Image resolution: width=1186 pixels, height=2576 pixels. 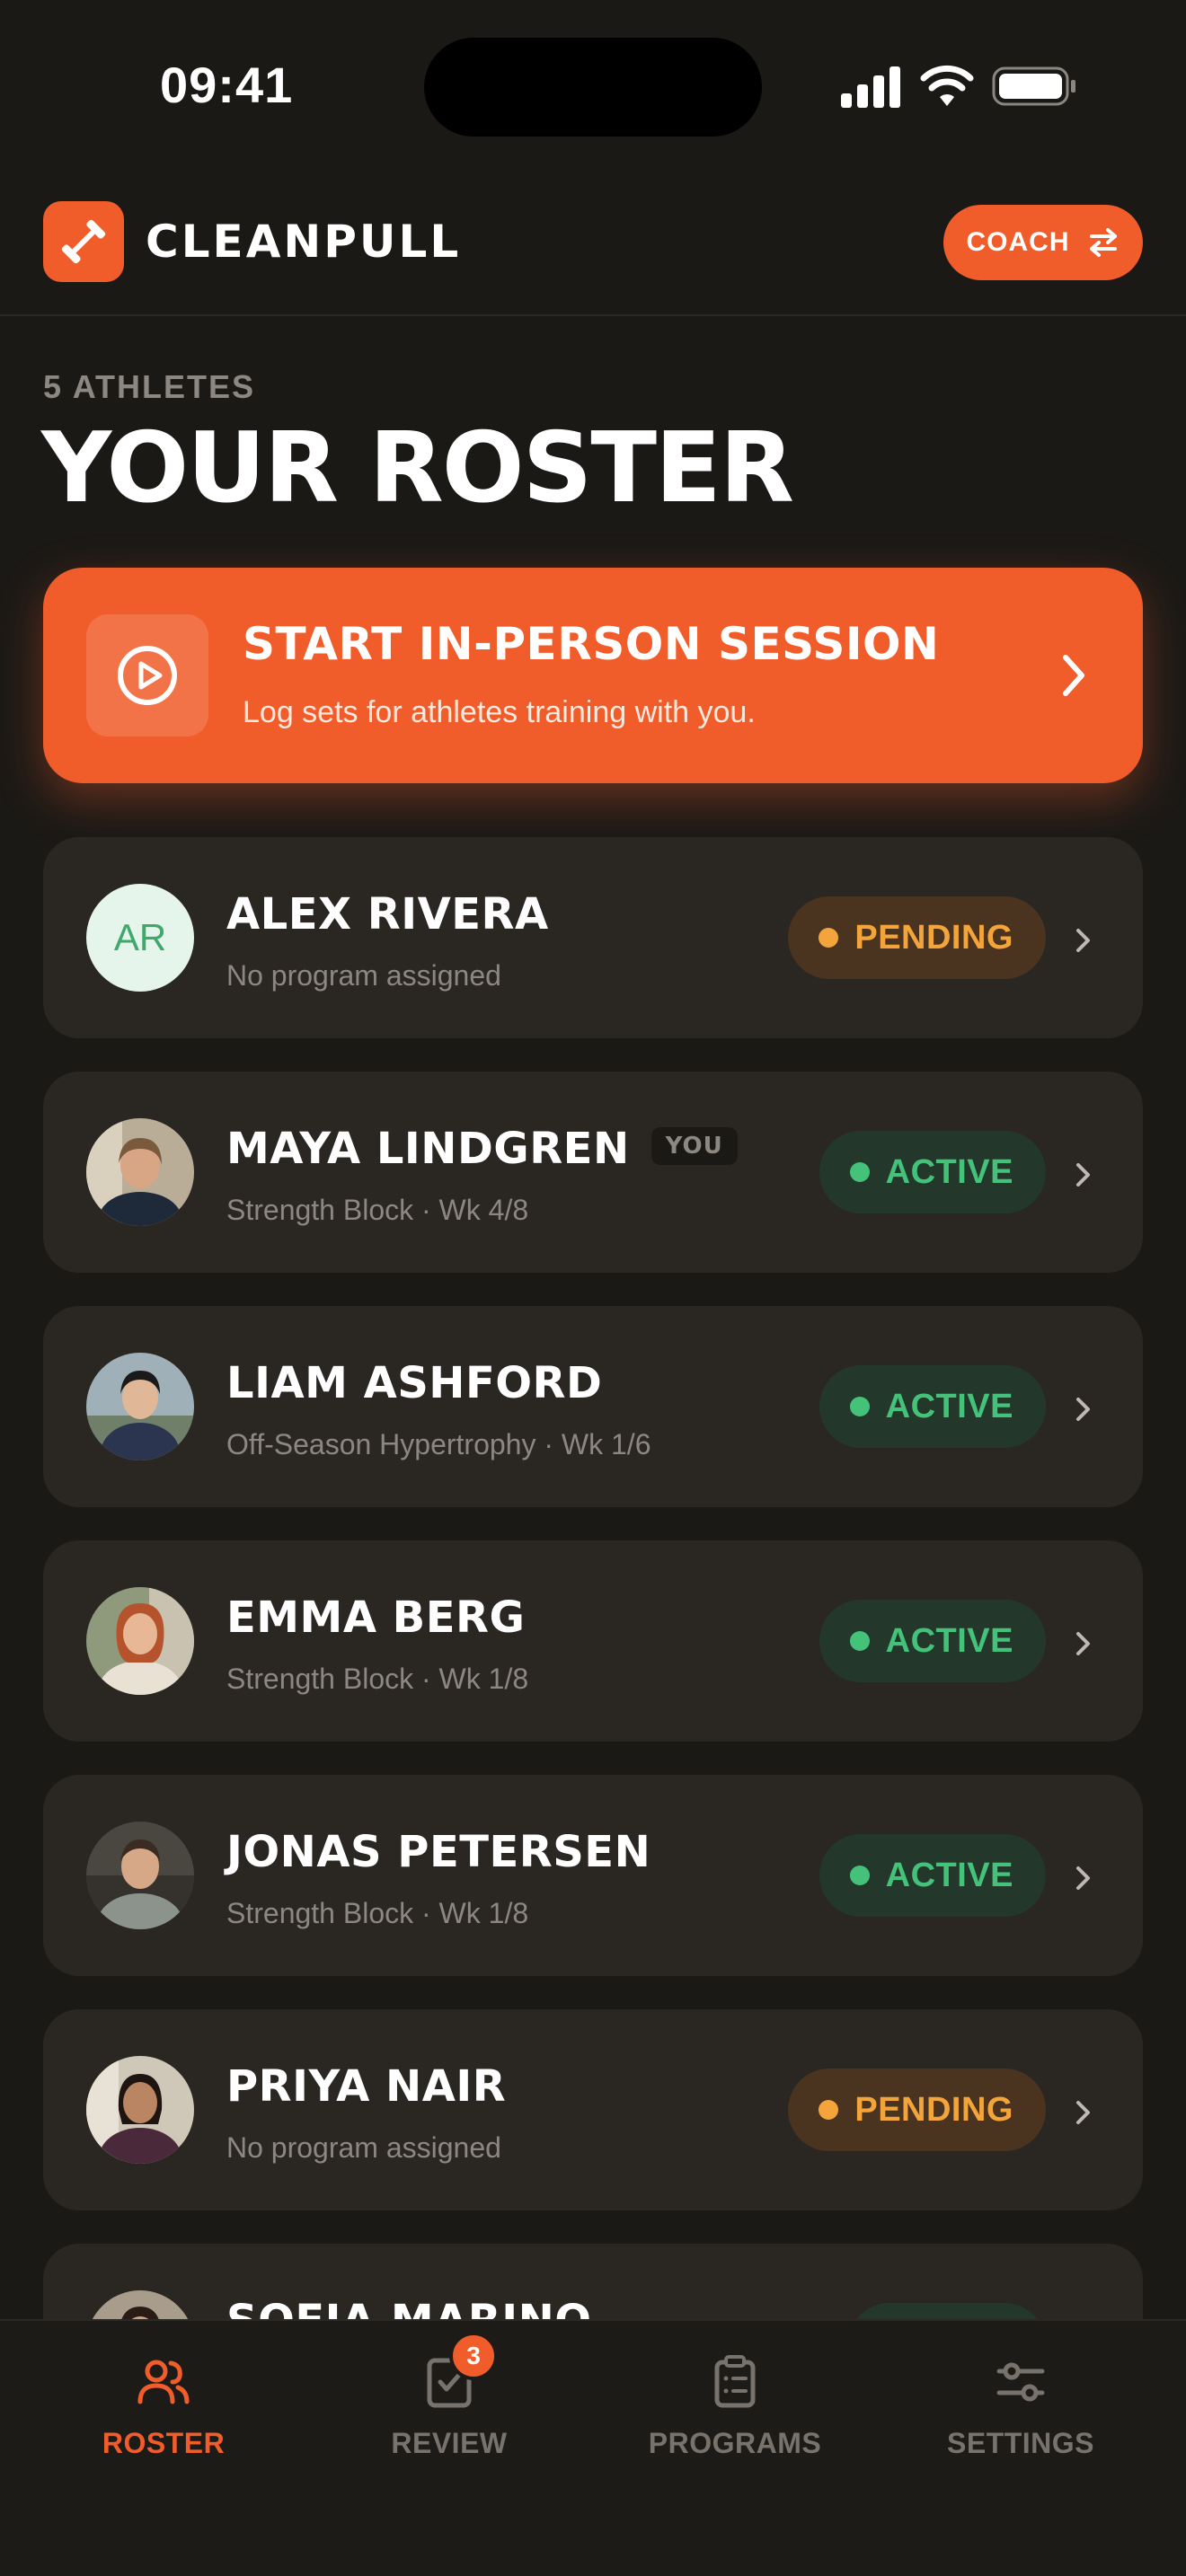 I want to click on app-header: CLEANPULL COACH, so click(x=593, y=243).